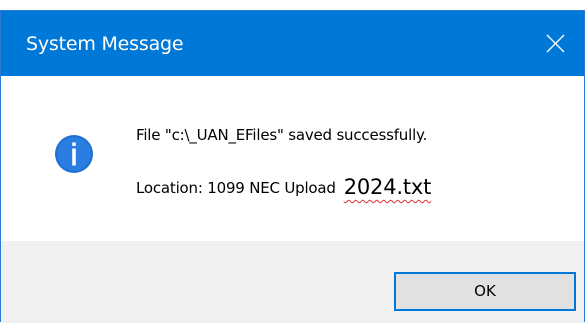 The width and height of the screenshot is (587, 323). Describe the element at coordinates (485, 291) in the screenshot. I see `ok-button: OK` at that location.